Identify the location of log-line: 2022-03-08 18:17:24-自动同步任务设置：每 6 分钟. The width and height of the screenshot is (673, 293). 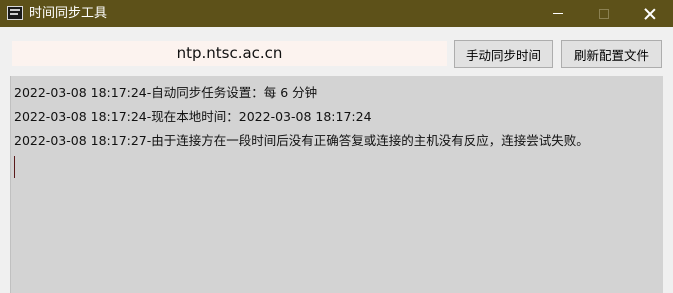
(166, 92).